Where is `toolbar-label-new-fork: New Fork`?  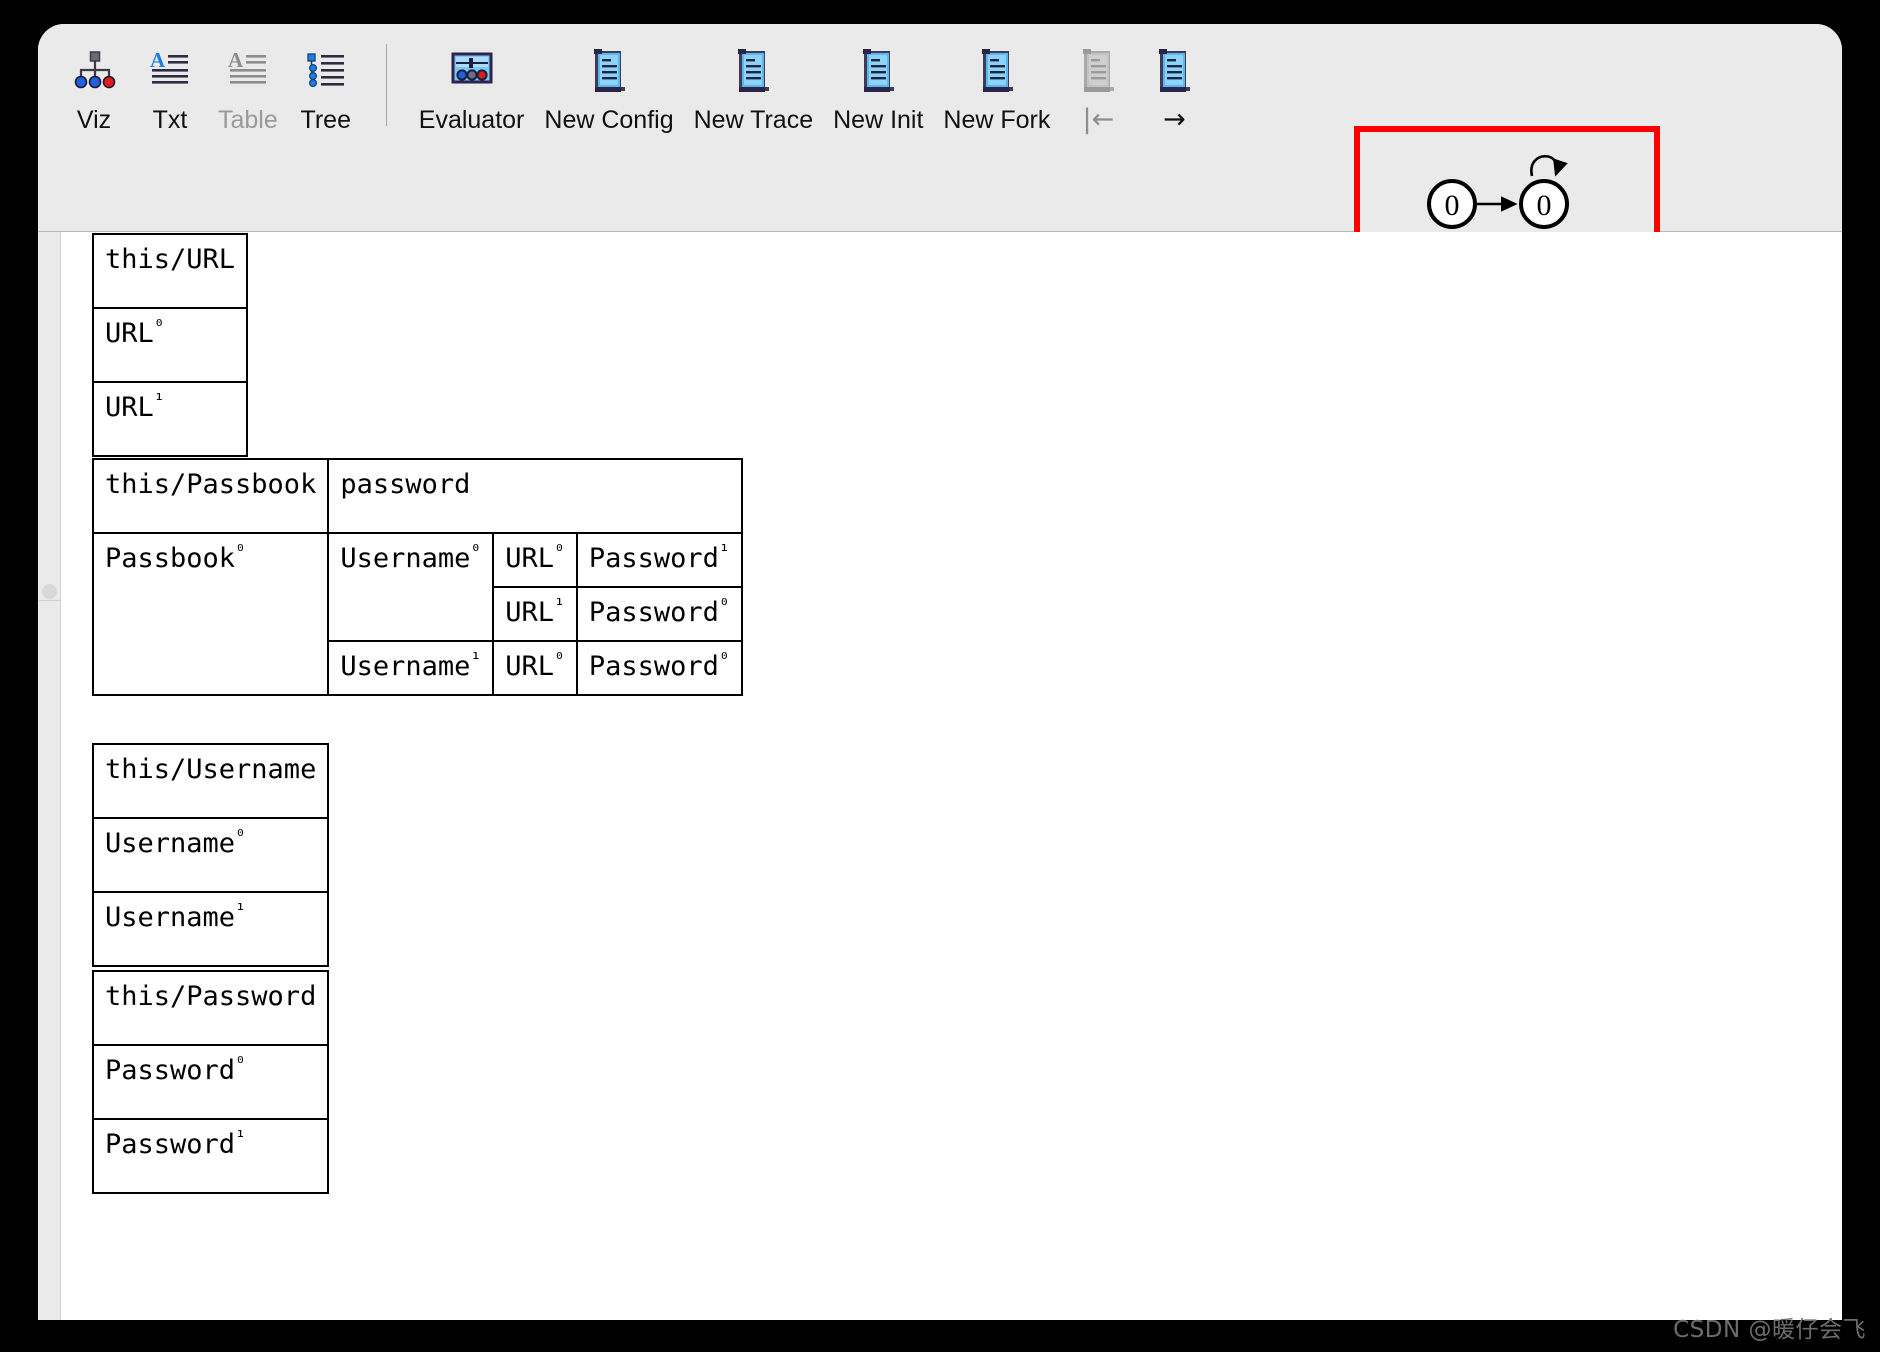
toolbar-label-new-fork: New Fork is located at coordinates (997, 120).